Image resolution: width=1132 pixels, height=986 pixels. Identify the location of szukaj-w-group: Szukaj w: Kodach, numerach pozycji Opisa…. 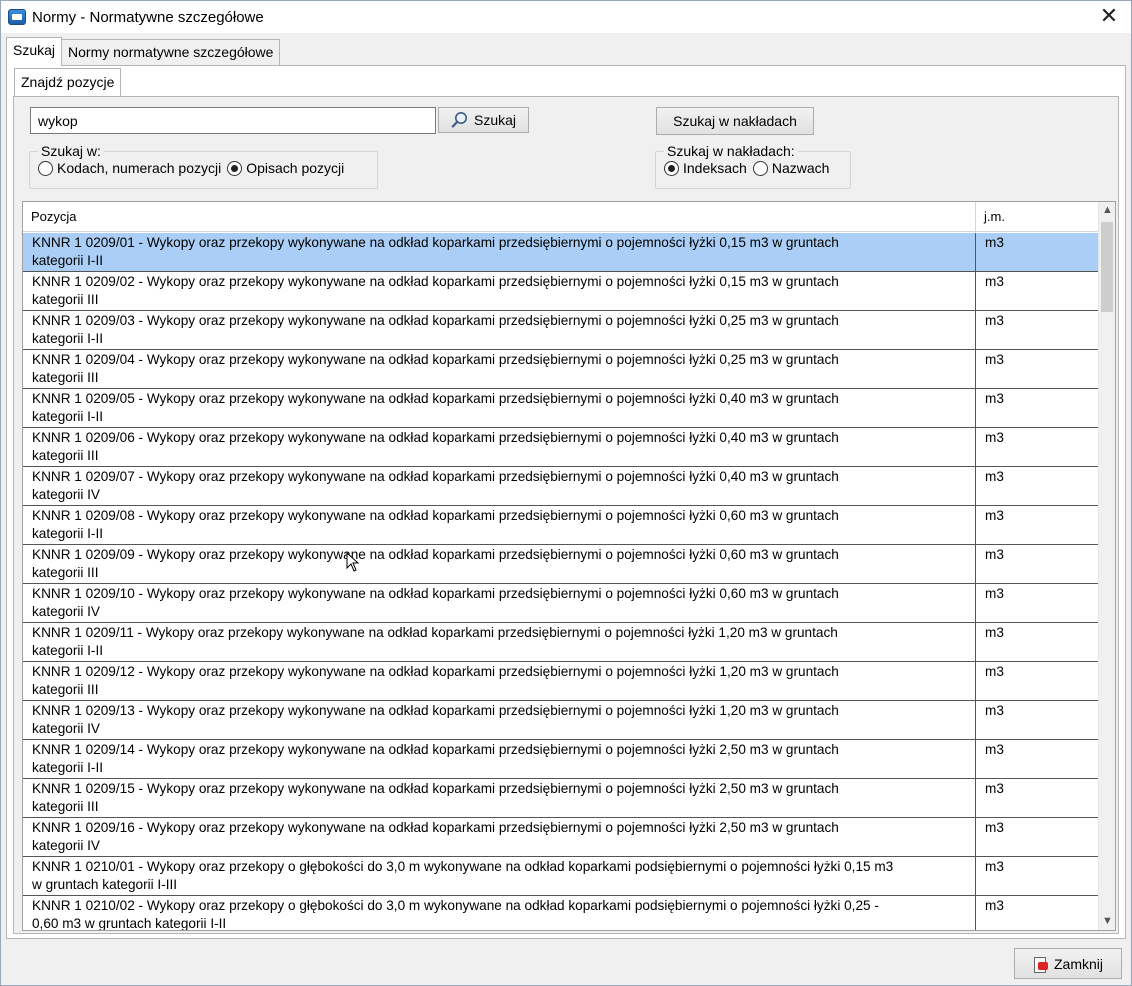
(203, 166).